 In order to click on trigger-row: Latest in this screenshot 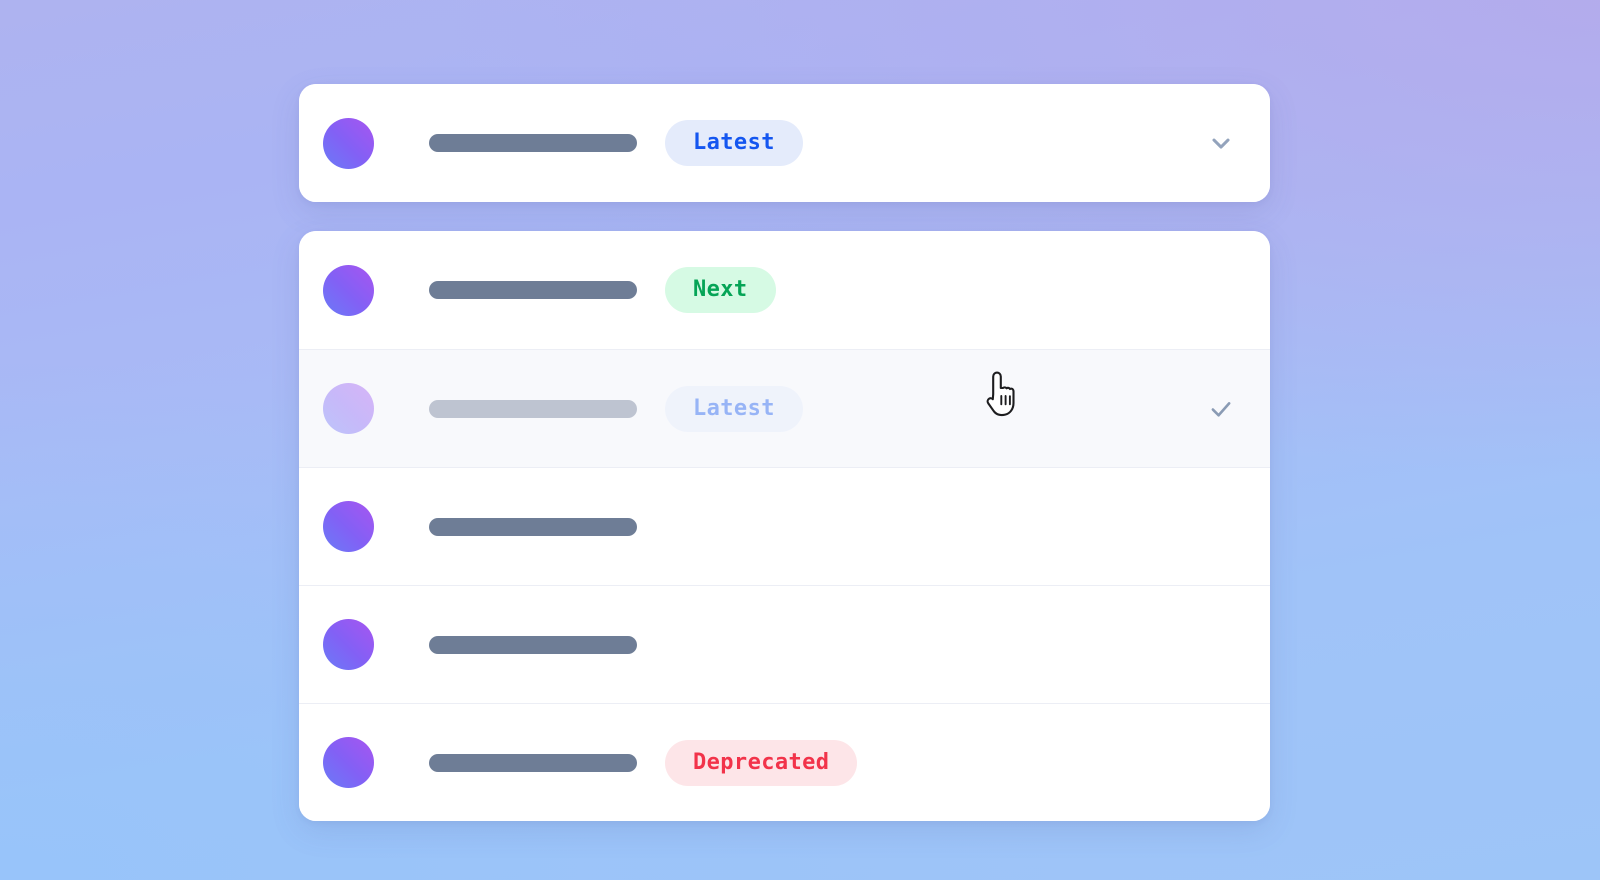, I will do `click(784, 143)`.